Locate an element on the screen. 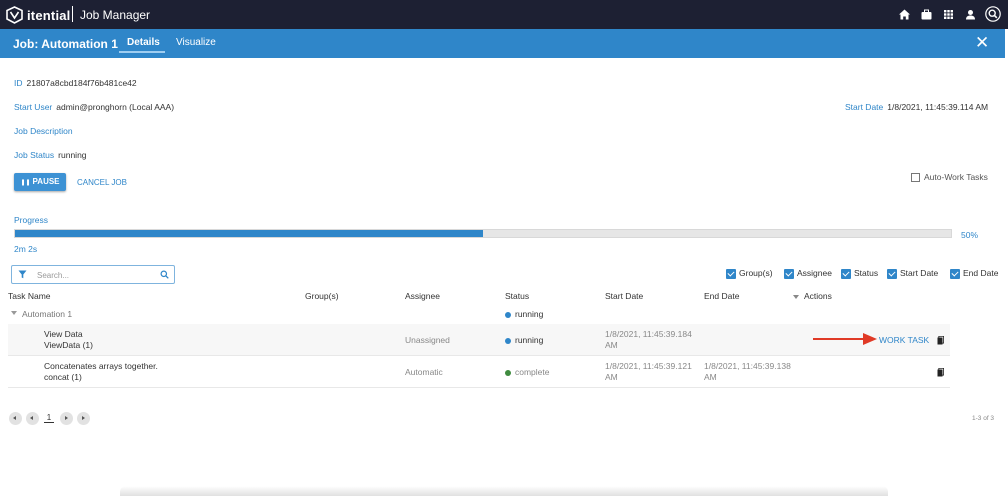  toggle-groups-column: Group(s) is located at coordinates (749, 273).